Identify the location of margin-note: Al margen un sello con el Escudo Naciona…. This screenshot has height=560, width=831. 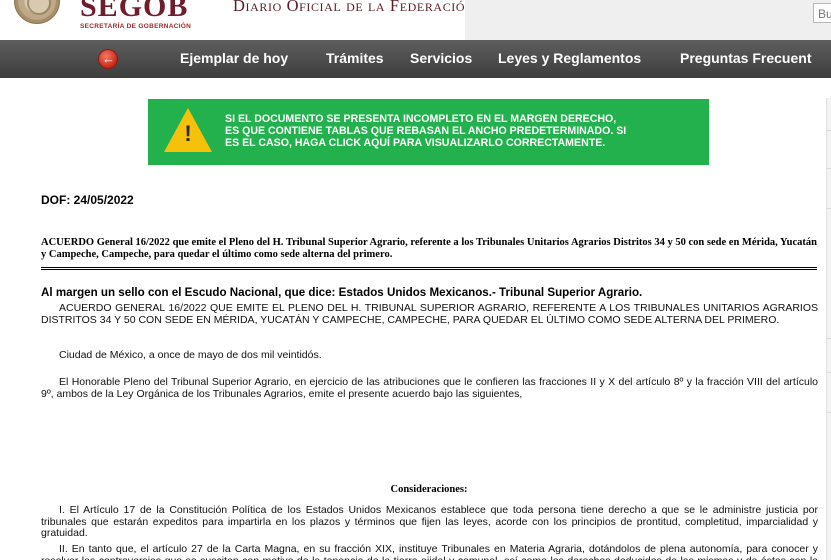
(342, 292).